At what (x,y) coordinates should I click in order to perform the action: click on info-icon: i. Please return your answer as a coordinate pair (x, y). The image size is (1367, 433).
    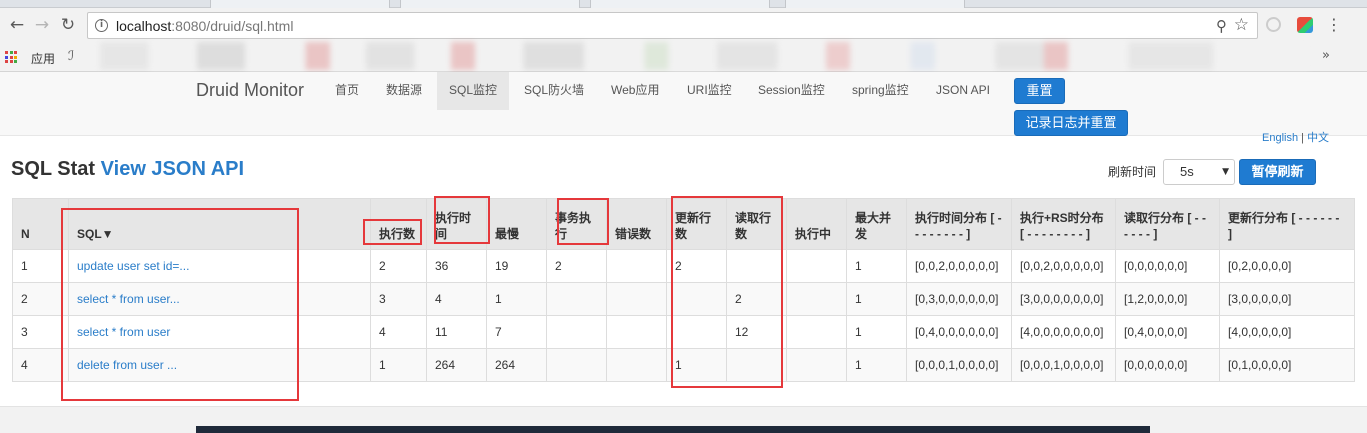
    Looking at the image, I should click on (101, 25).